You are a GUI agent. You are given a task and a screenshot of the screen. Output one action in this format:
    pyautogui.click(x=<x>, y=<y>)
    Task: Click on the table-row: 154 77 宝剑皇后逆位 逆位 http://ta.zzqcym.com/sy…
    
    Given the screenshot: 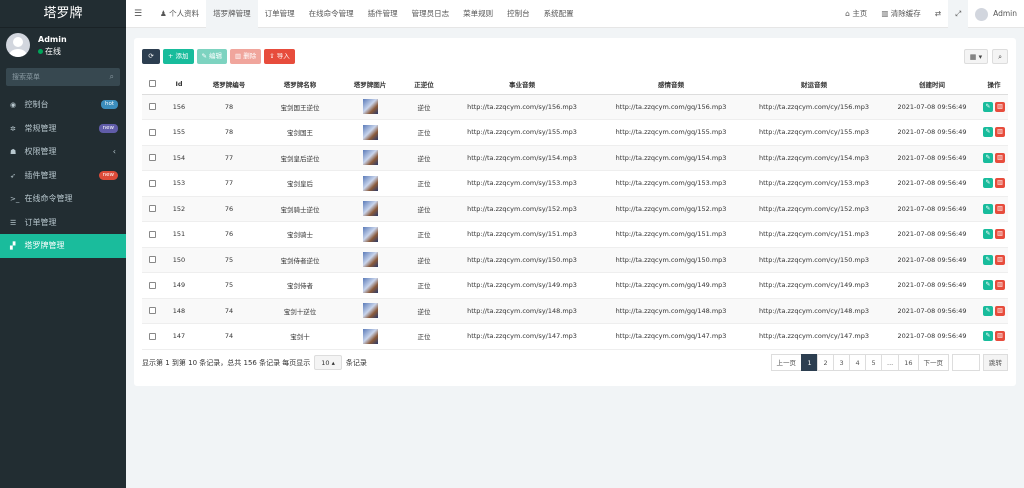 What is the action you would take?
    pyautogui.click(x=575, y=158)
    